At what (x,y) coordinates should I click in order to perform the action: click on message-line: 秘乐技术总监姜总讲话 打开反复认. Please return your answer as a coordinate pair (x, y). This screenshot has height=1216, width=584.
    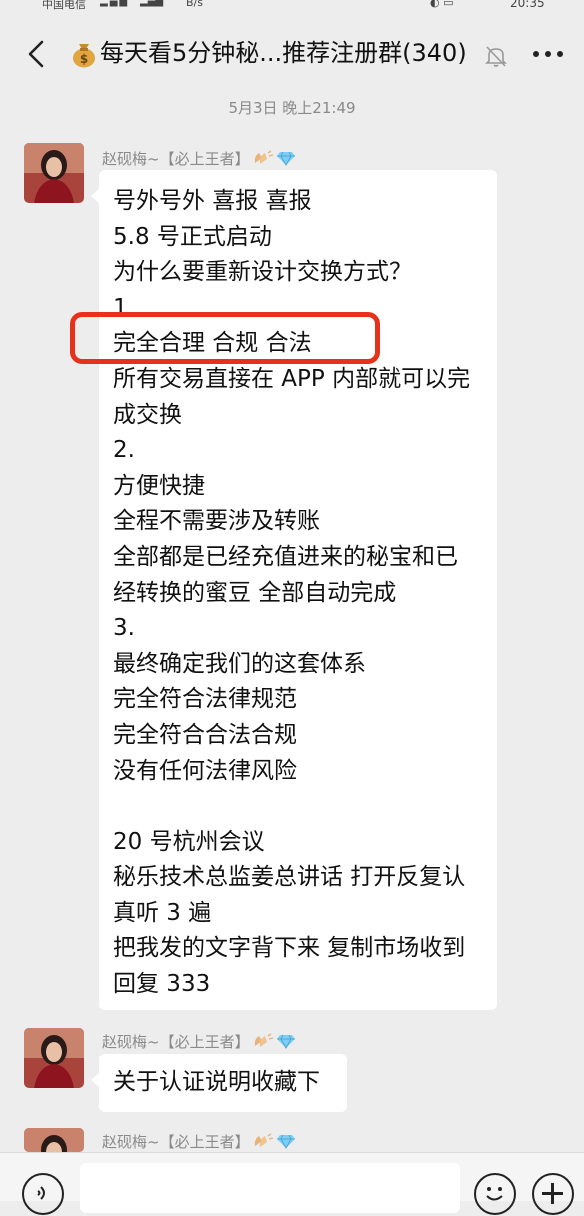
    Looking at the image, I should click on (289, 877).